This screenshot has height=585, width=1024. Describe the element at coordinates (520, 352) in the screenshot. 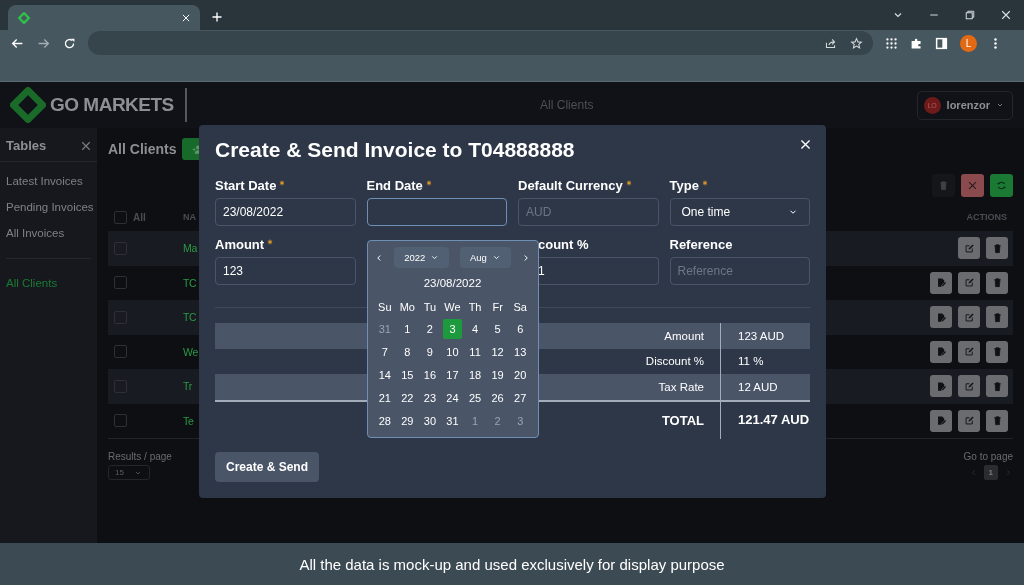

I see `calendar-day: 13` at that location.